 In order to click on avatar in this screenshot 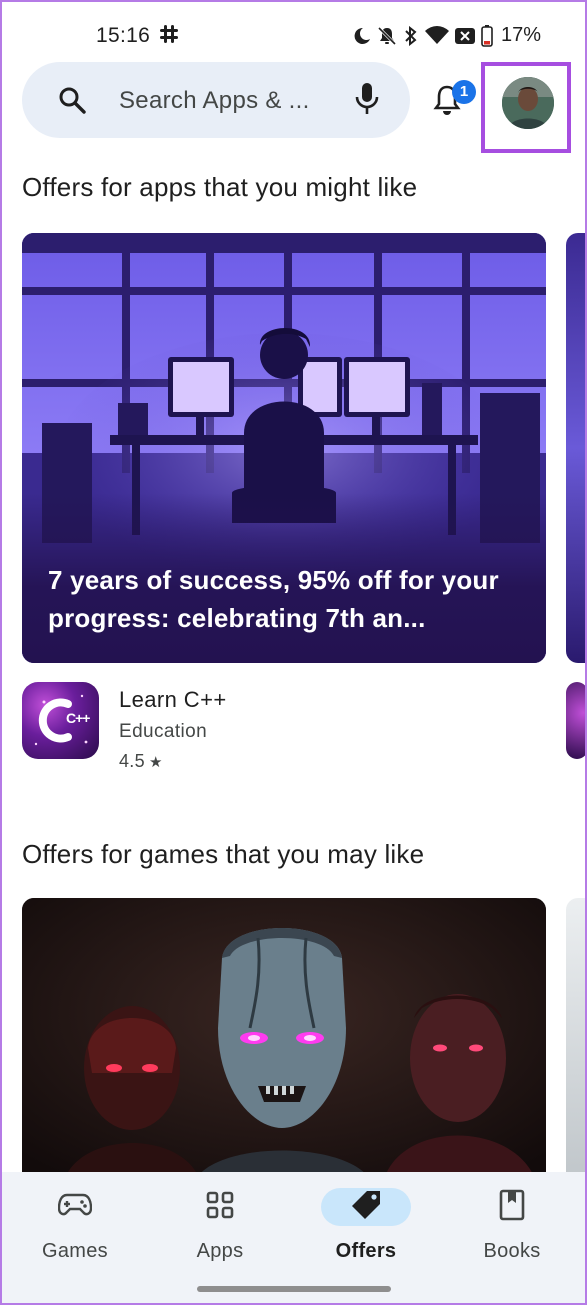, I will do `click(528, 103)`.